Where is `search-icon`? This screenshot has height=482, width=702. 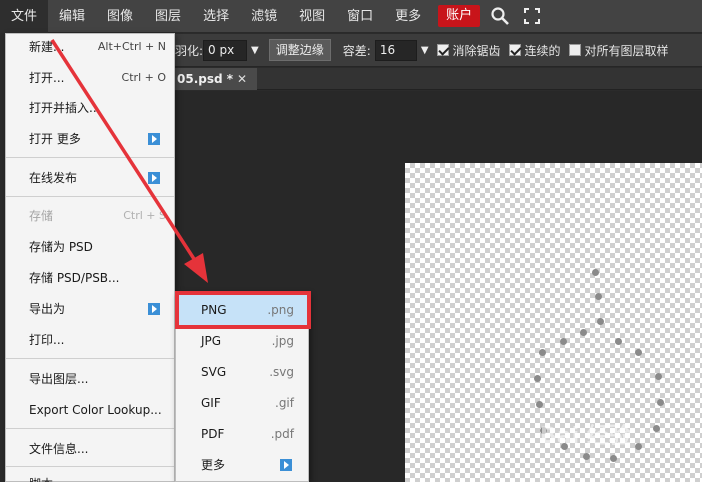 search-icon is located at coordinates (500, 16).